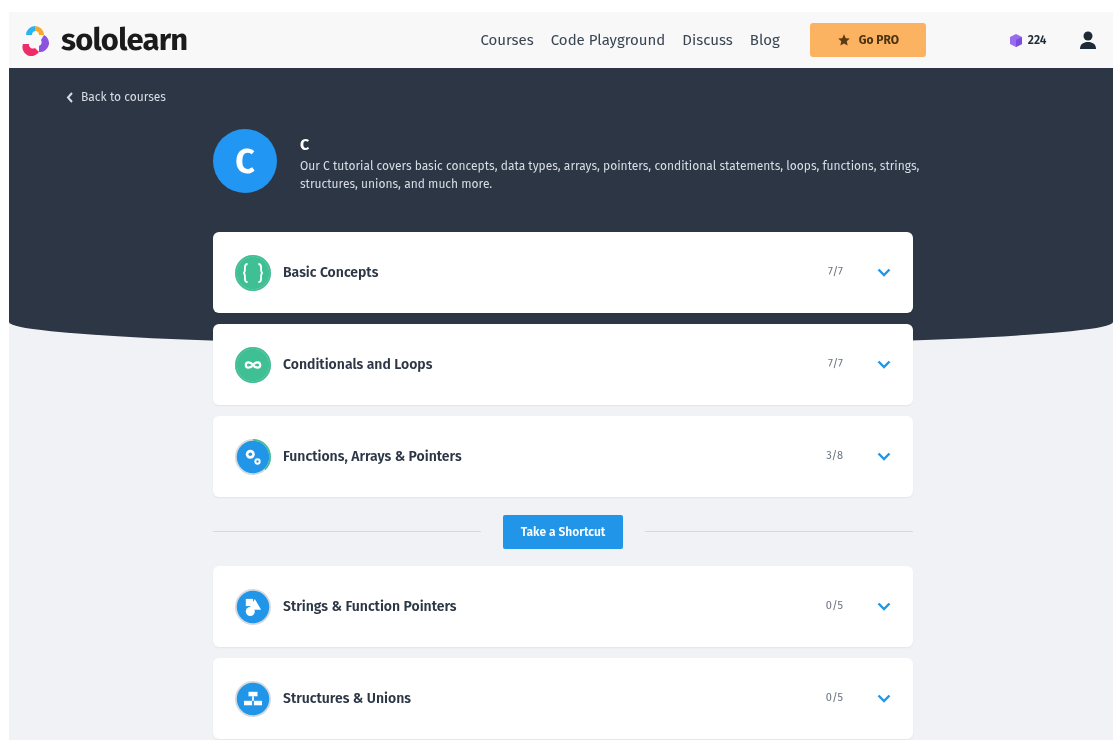 The image size is (1113, 740). What do you see at coordinates (507, 40) in the screenshot?
I see `nav-link: Courses` at bounding box center [507, 40].